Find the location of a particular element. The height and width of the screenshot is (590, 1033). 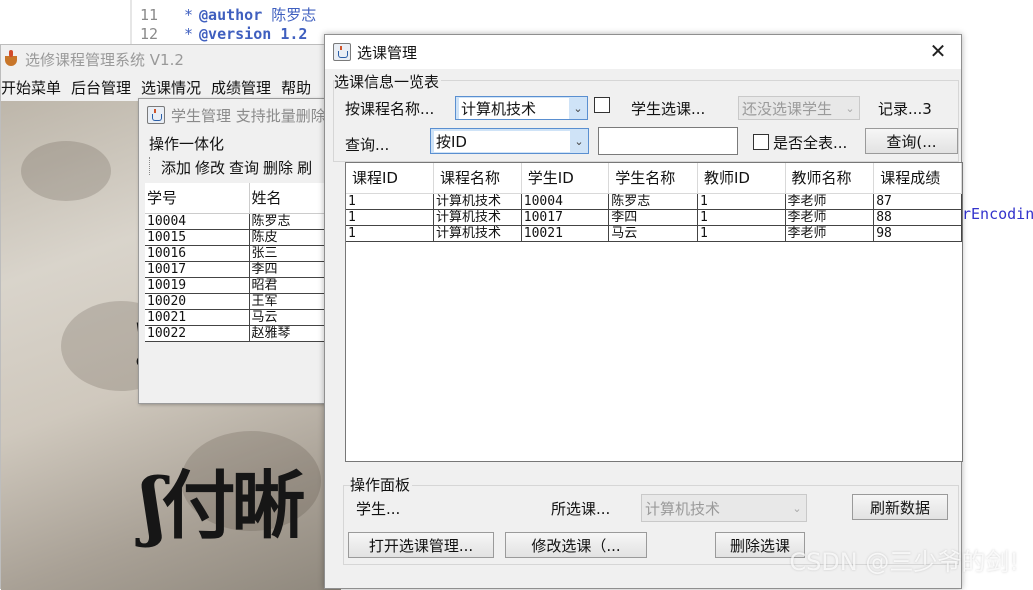

code-line-11: 11 * @author 陈罗志 is located at coordinates (228, 15).